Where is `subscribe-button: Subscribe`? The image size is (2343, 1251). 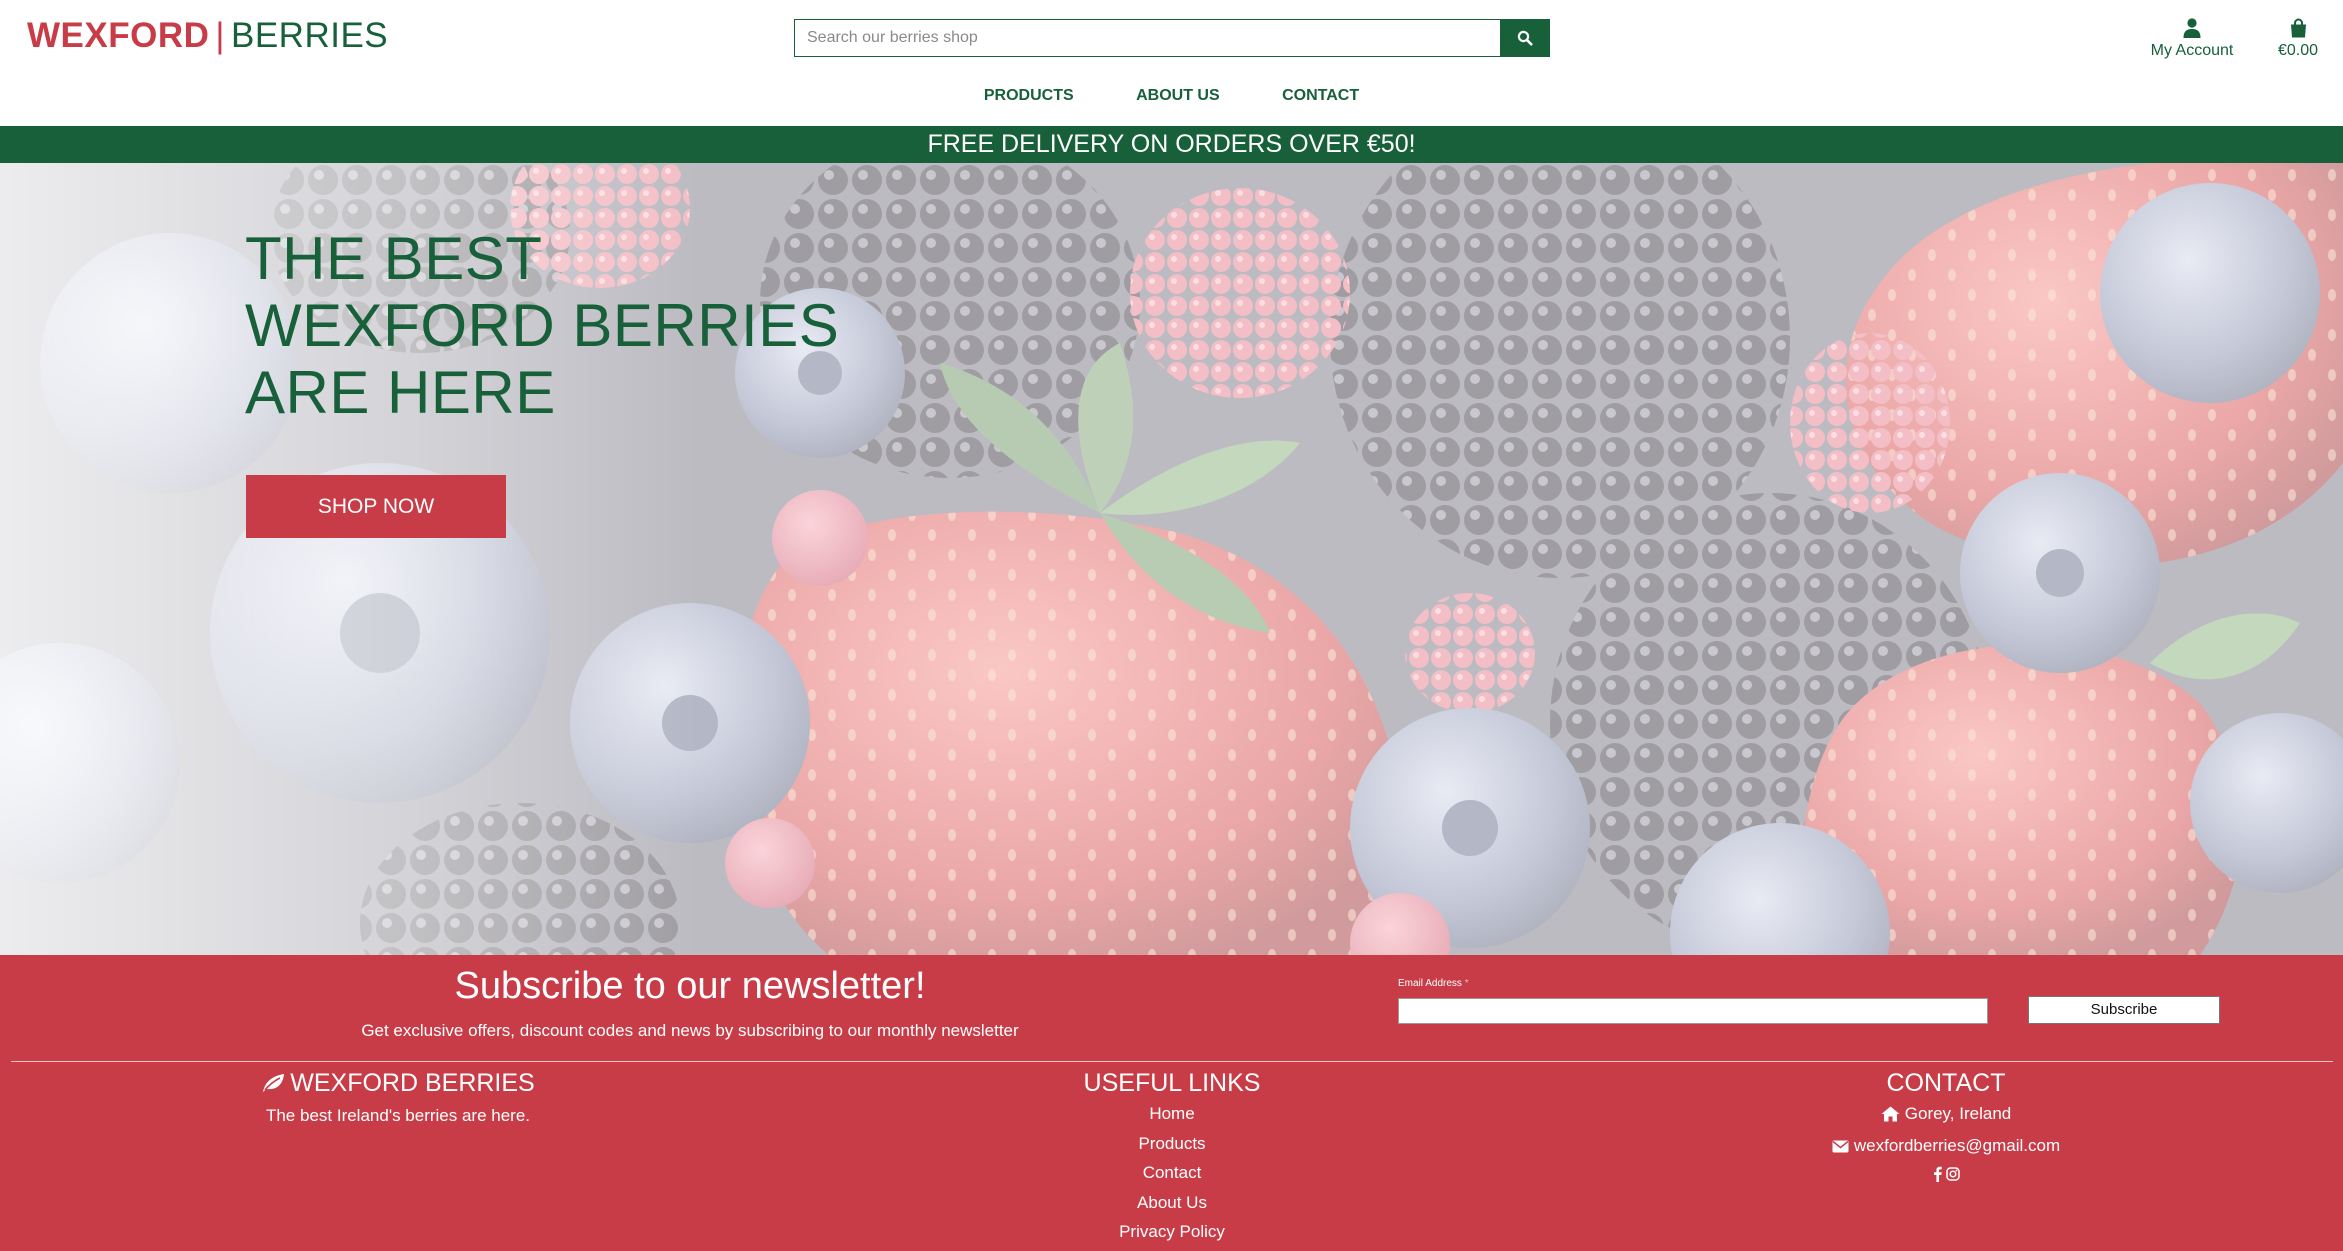 subscribe-button: Subscribe is located at coordinates (2124, 1010).